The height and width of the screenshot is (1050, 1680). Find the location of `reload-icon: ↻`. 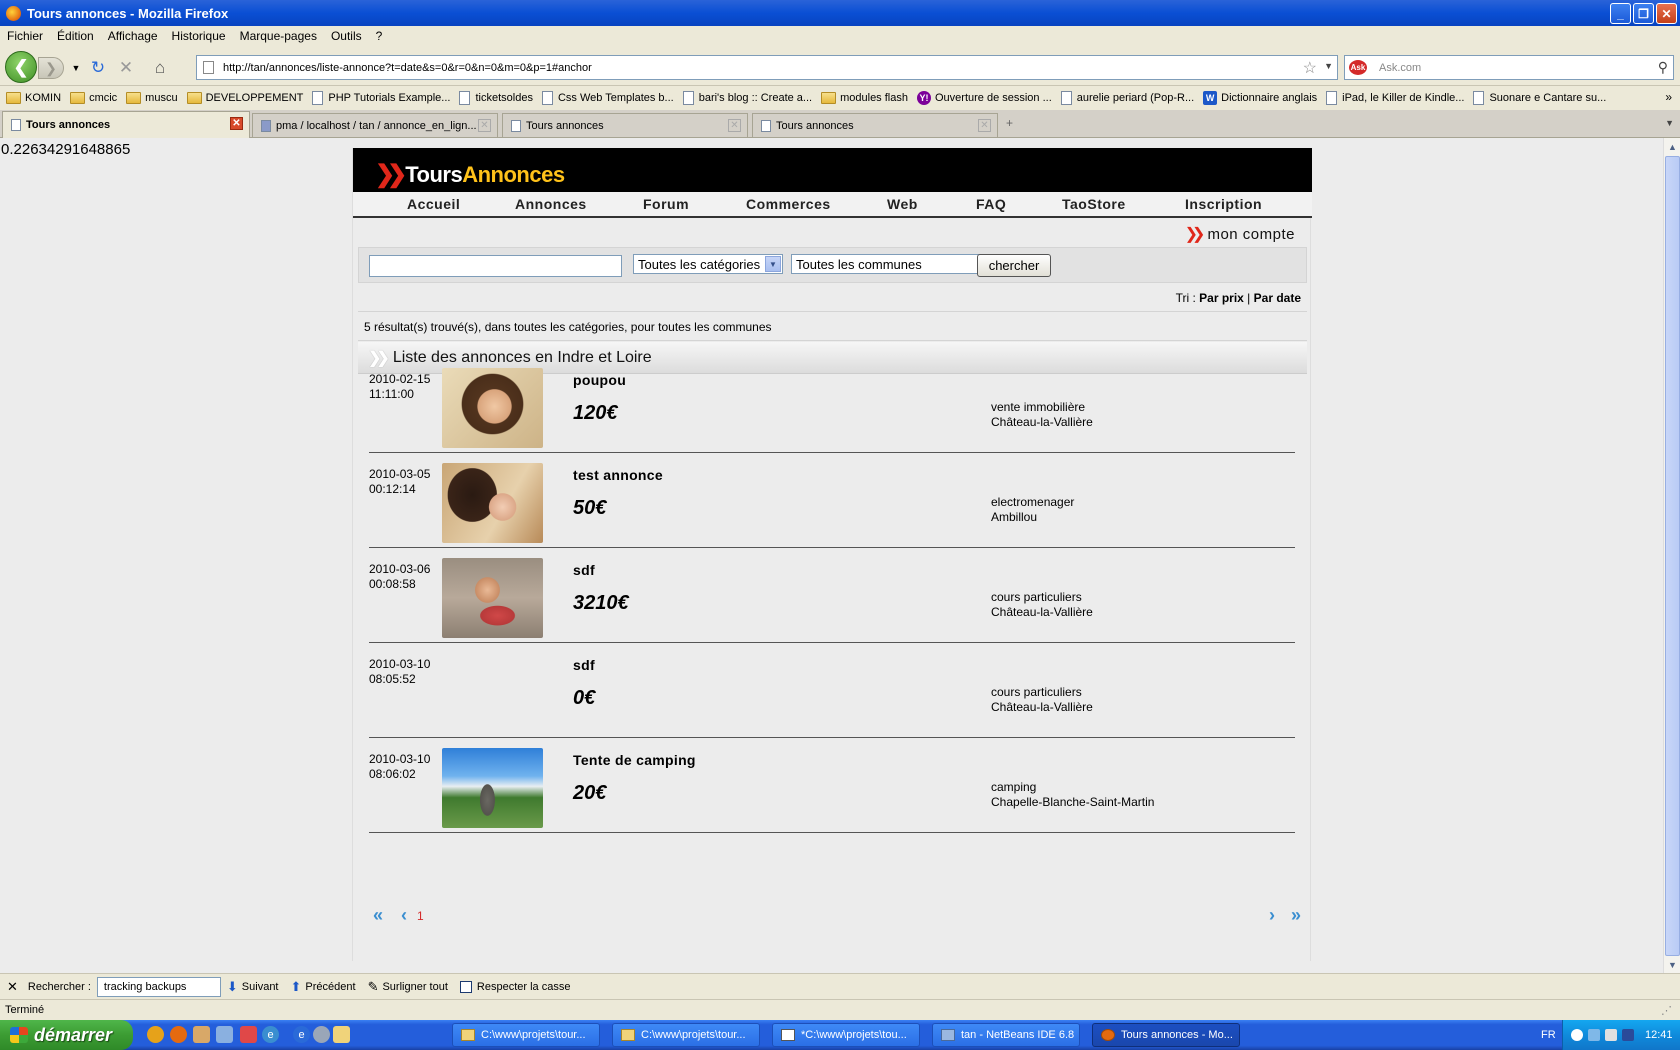

reload-icon: ↻ is located at coordinates (98, 68).